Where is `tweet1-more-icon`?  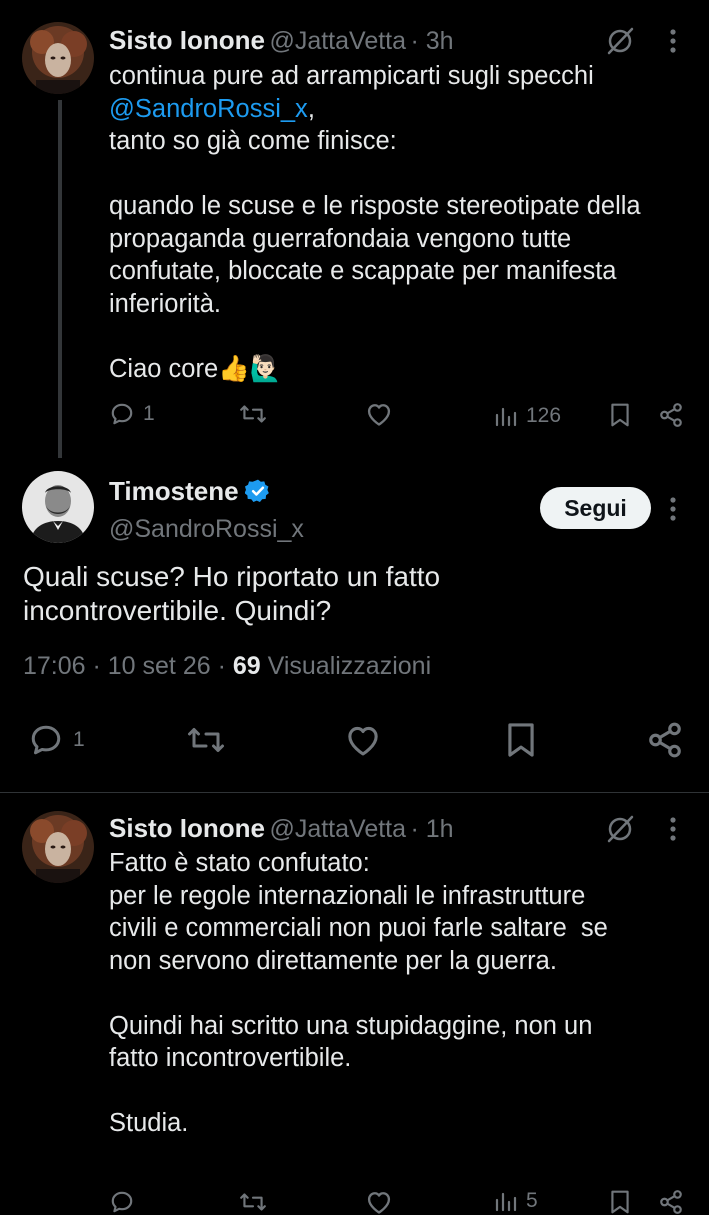
tweet1-more-icon is located at coordinates (673, 43).